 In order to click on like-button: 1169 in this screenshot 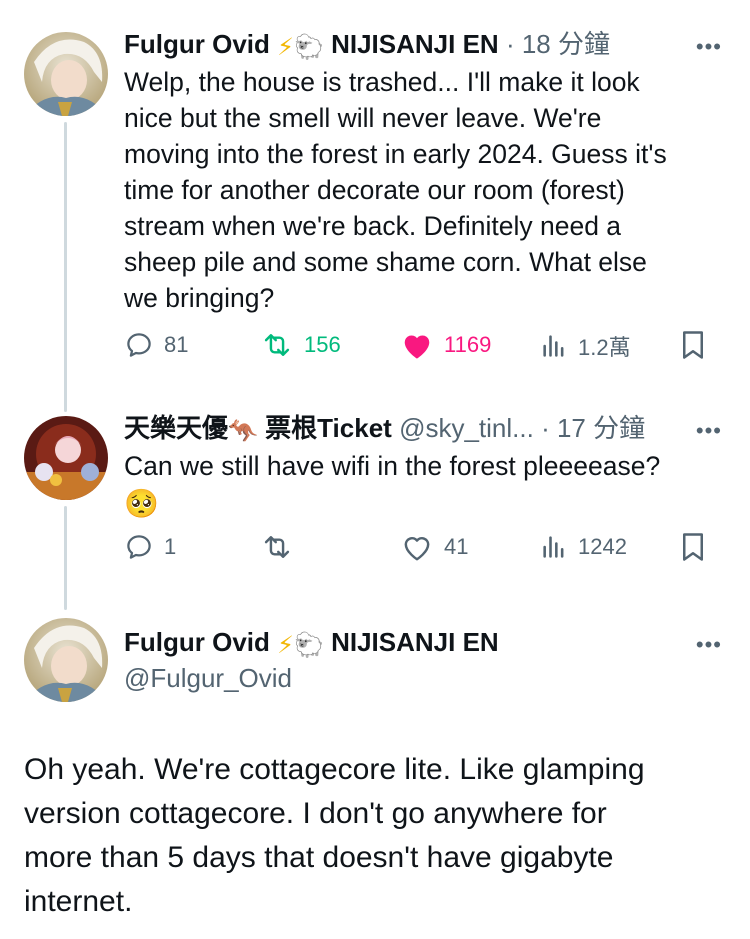, I will do `click(445, 345)`.